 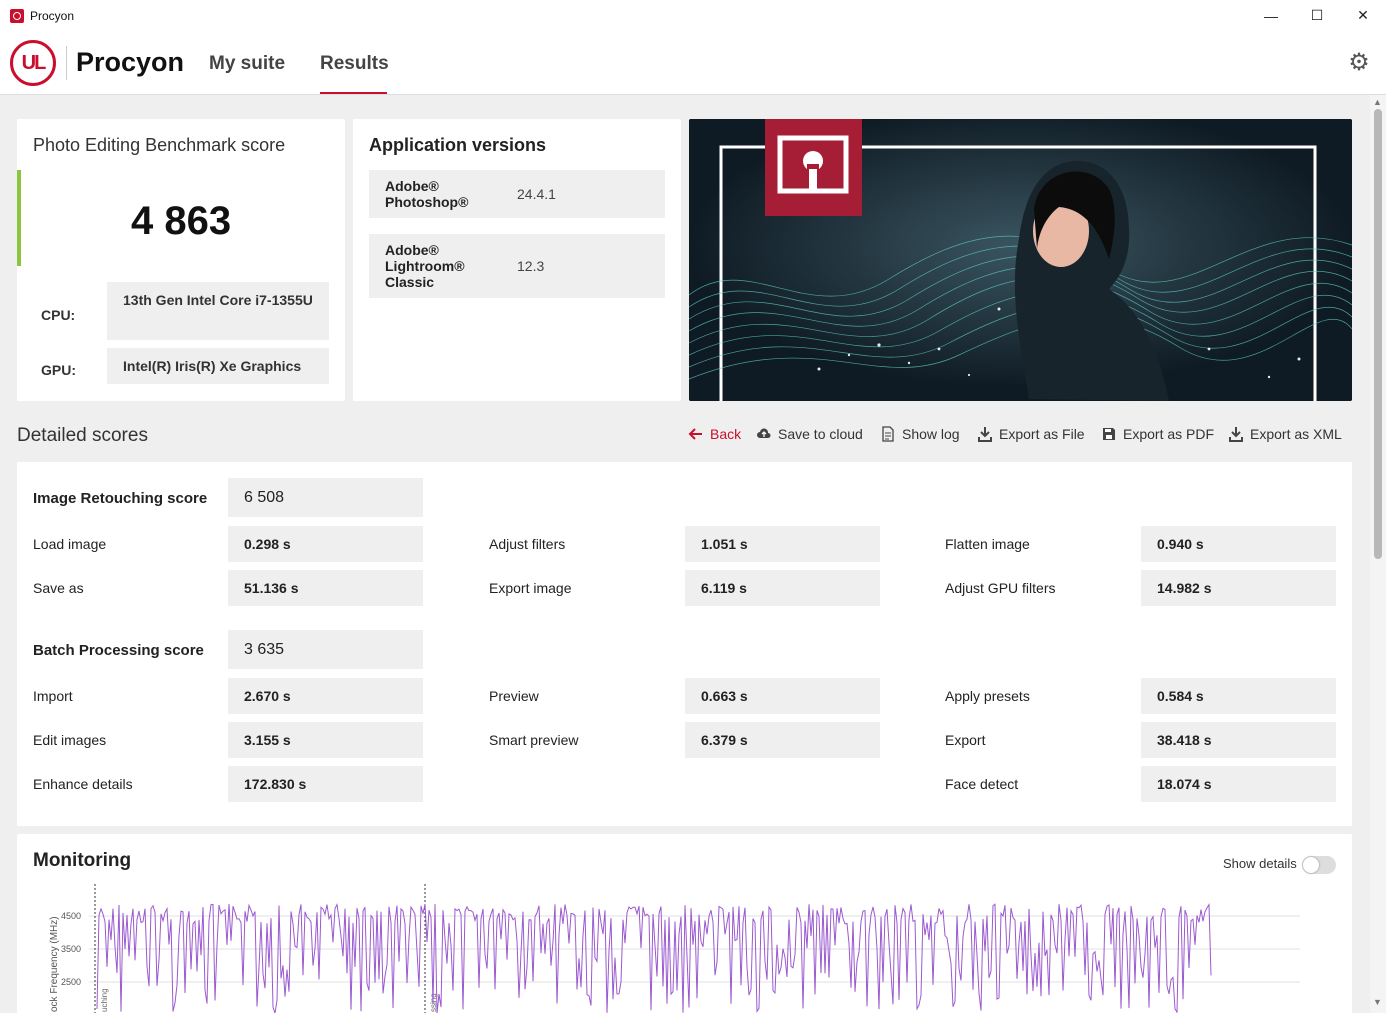 I want to click on minimize-icon: —, so click(x=1271, y=15).